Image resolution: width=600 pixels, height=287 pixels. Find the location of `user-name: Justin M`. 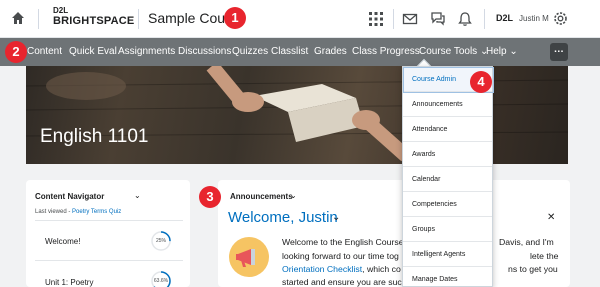

user-name: Justin M is located at coordinates (534, 18).